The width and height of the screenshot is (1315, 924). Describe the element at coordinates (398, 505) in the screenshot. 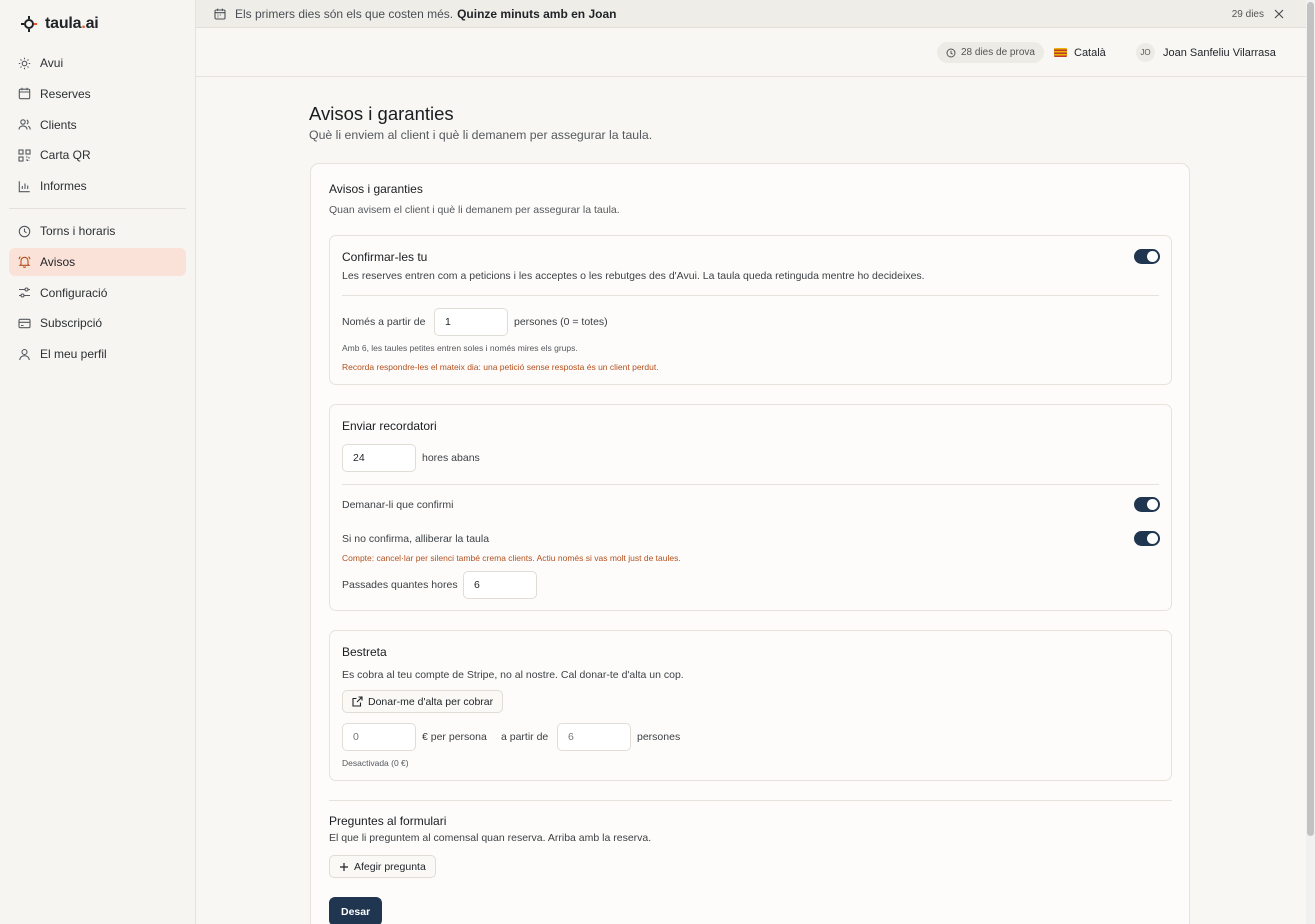

I see `ask-confirm-label: Demanar-li que confirmi` at that location.